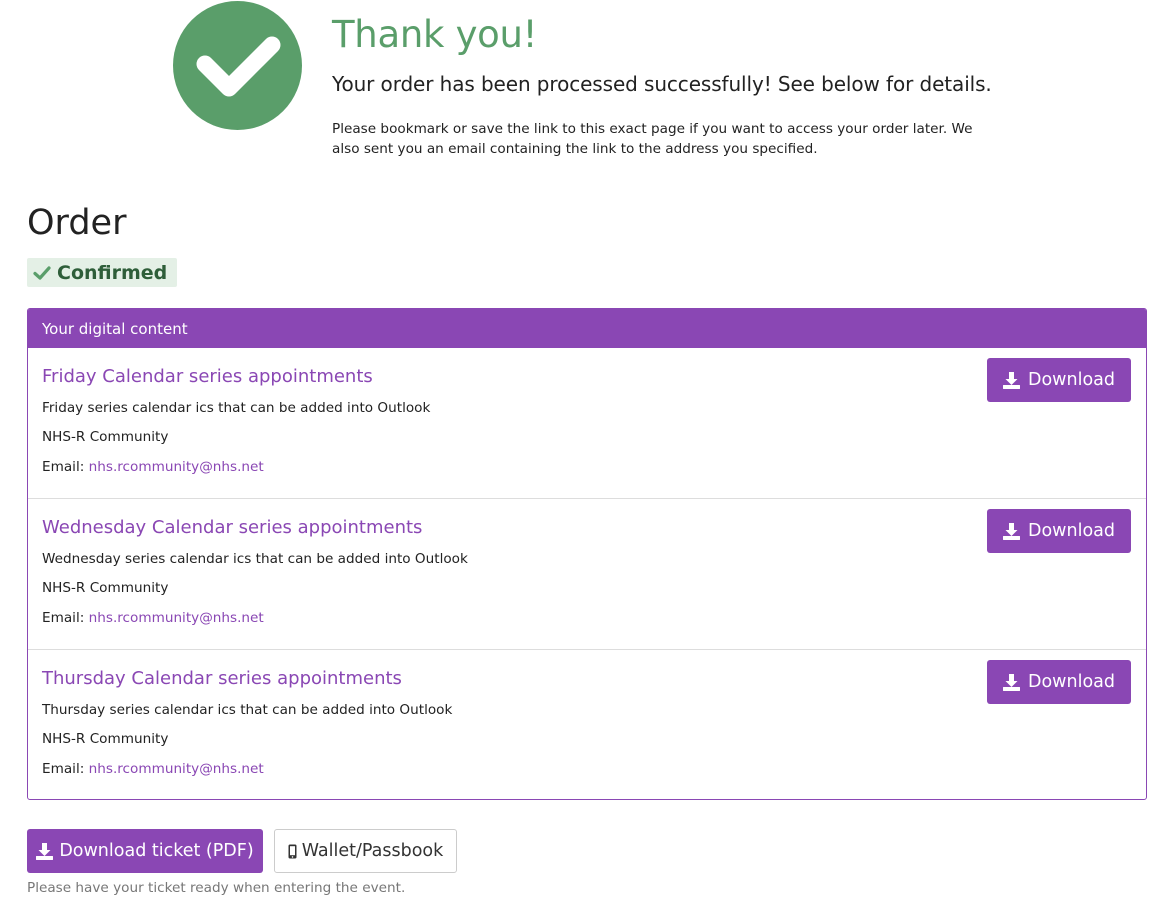 The height and width of the screenshot is (911, 1168). What do you see at coordinates (372, 851) in the screenshot?
I see `wallet-passbook-label: Wallet/Passbook` at bounding box center [372, 851].